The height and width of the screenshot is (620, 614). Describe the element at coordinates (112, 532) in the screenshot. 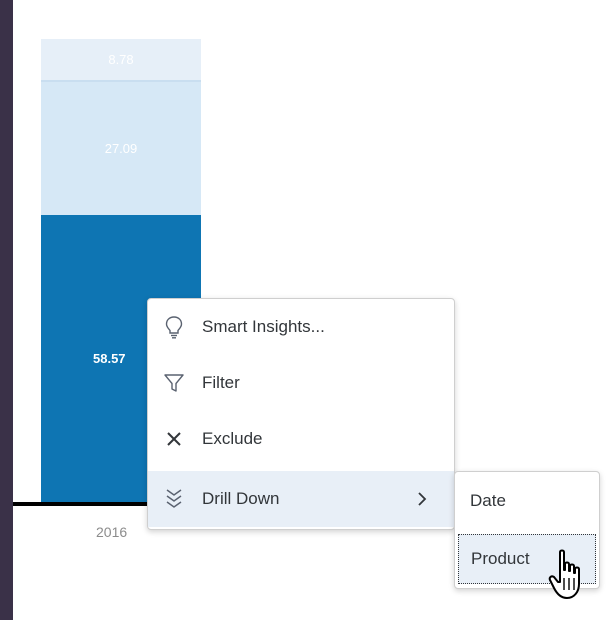

I see `x-tick-label: 2016` at that location.